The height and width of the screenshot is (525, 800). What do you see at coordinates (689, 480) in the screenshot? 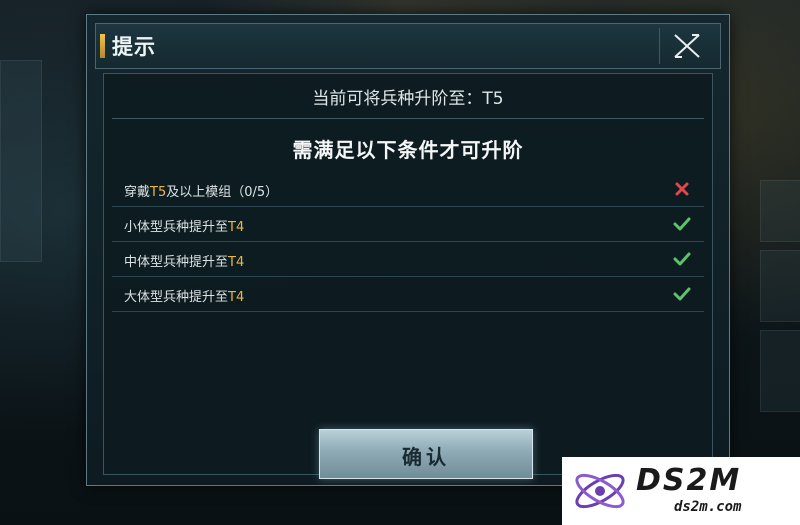
I see `watermark-brand: DS2M` at bounding box center [689, 480].